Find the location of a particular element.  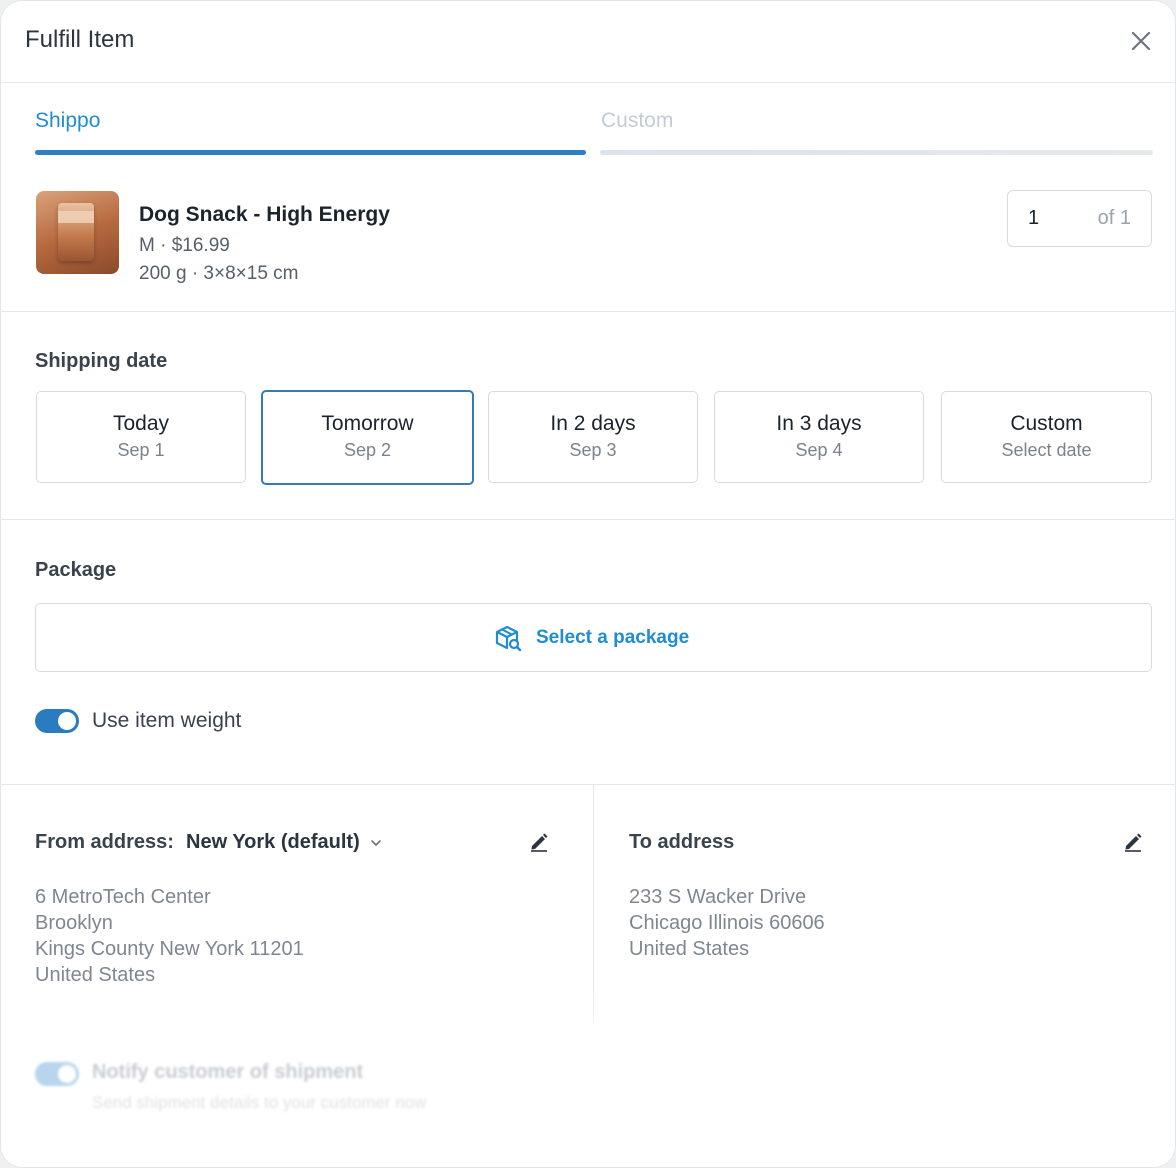

use-item-weight-toggle is located at coordinates (57, 721).